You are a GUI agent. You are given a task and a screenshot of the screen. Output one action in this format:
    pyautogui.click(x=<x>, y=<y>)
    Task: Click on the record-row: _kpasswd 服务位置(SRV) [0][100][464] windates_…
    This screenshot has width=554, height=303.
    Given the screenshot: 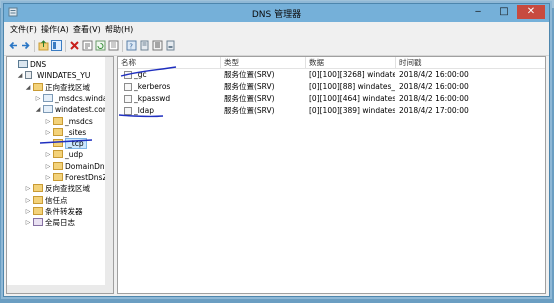 What is the action you would take?
    pyautogui.click(x=331, y=99)
    